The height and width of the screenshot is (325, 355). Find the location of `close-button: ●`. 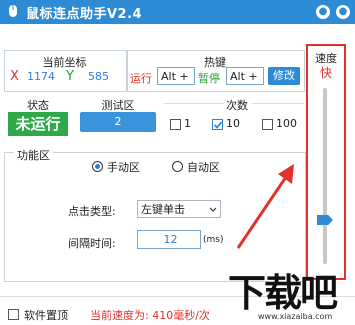

close-button: ● is located at coordinates (343, 12).